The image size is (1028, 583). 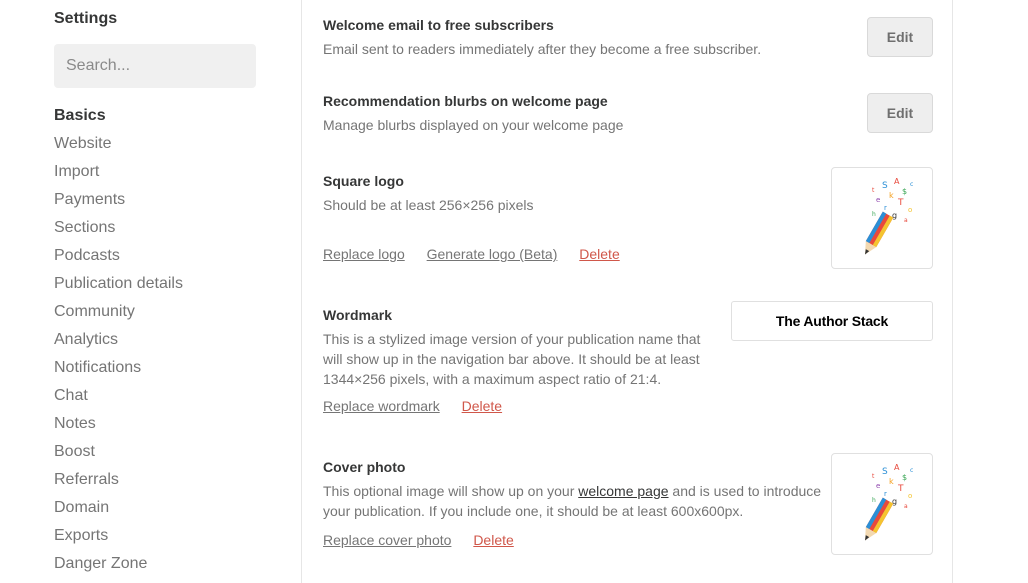 I want to click on replace-logo-link: Replace logo, so click(x=364, y=254).